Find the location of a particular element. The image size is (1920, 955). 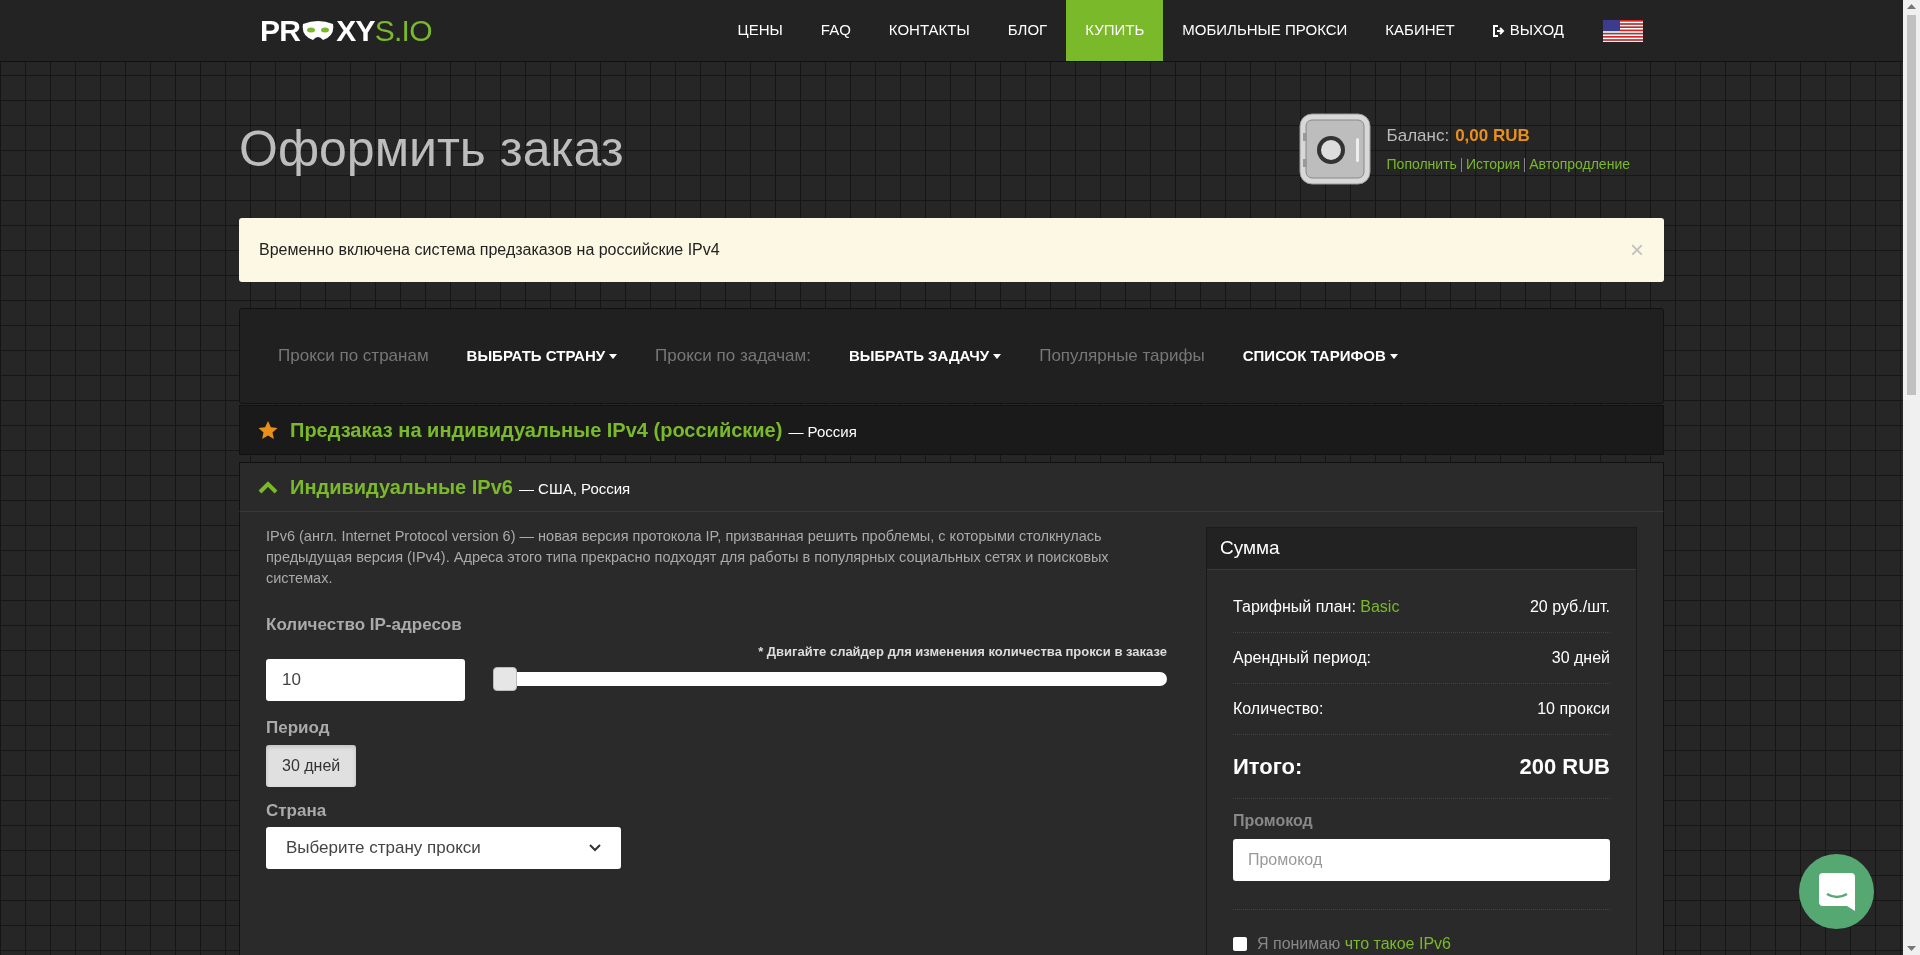

filter-label: Популярные тарифы is located at coordinates (1122, 356).